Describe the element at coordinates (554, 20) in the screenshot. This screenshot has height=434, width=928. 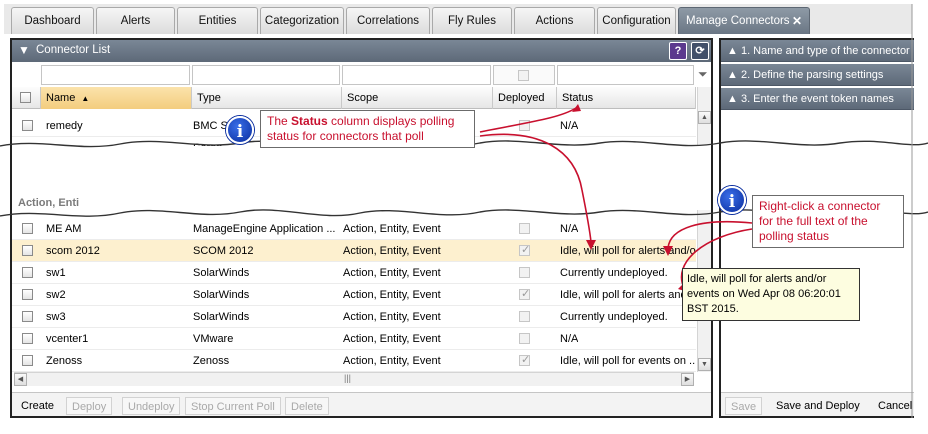
I see `tab-actions: Actions` at that location.